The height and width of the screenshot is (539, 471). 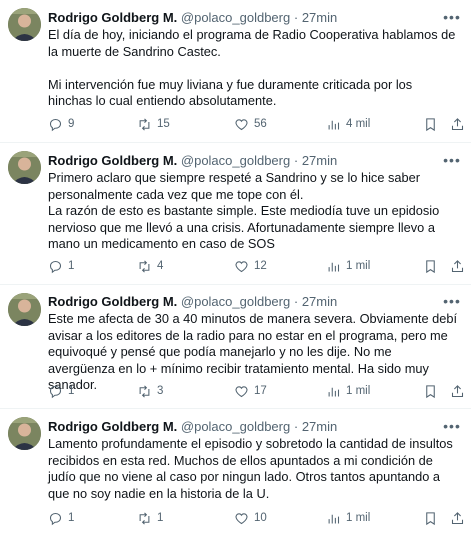 I want to click on tweet-actions: 1 3 17 1 mil, so click(x=256, y=391).